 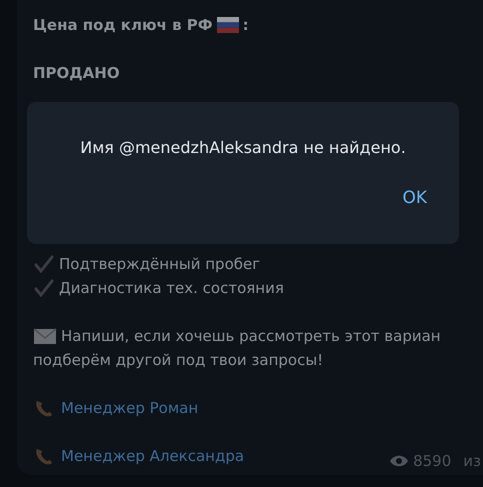 What do you see at coordinates (171, 288) in the screenshot?
I see `feature-text: Диагностика тех. состояния` at bounding box center [171, 288].